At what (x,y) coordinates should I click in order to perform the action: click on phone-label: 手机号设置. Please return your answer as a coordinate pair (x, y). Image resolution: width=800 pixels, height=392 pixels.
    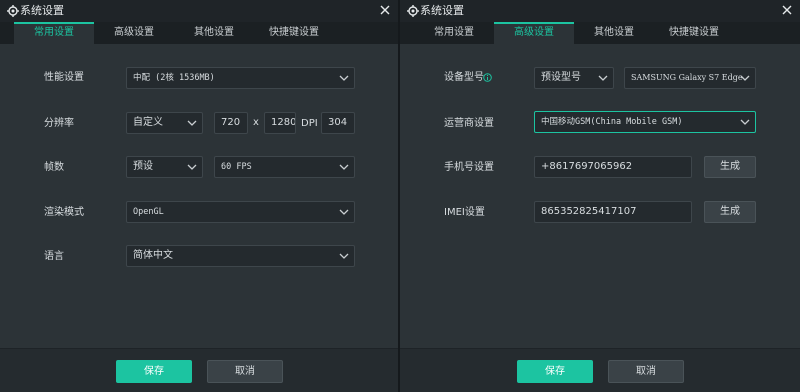
    Looking at the image, I should click on (469, 167).